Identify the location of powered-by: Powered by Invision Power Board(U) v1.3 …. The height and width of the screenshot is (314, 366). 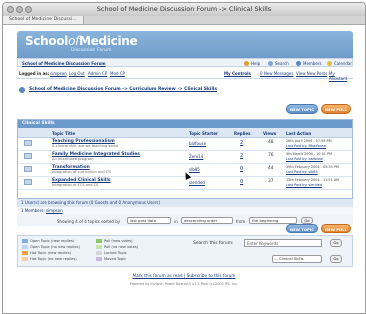
(184, 284).